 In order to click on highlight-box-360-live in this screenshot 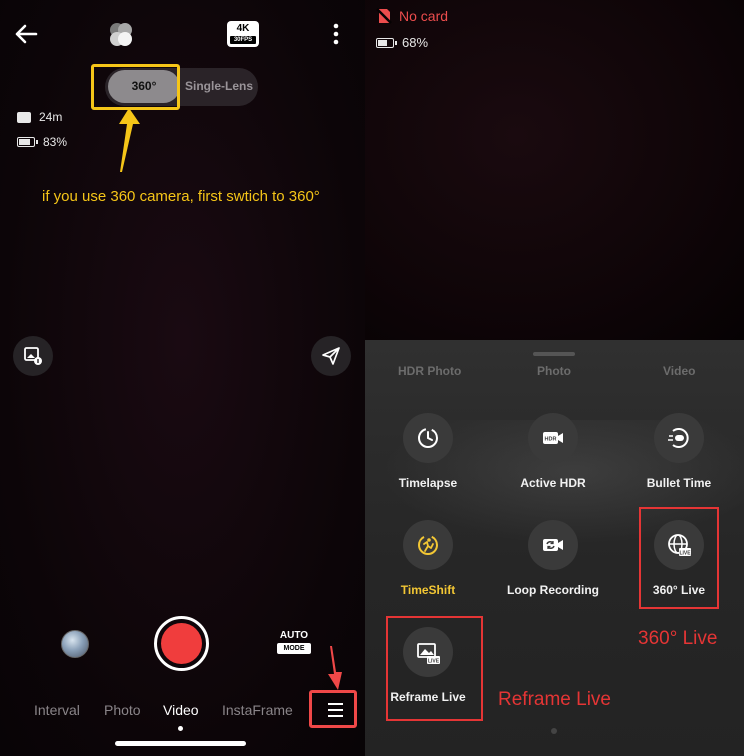, I will do `click(679, 558)`.